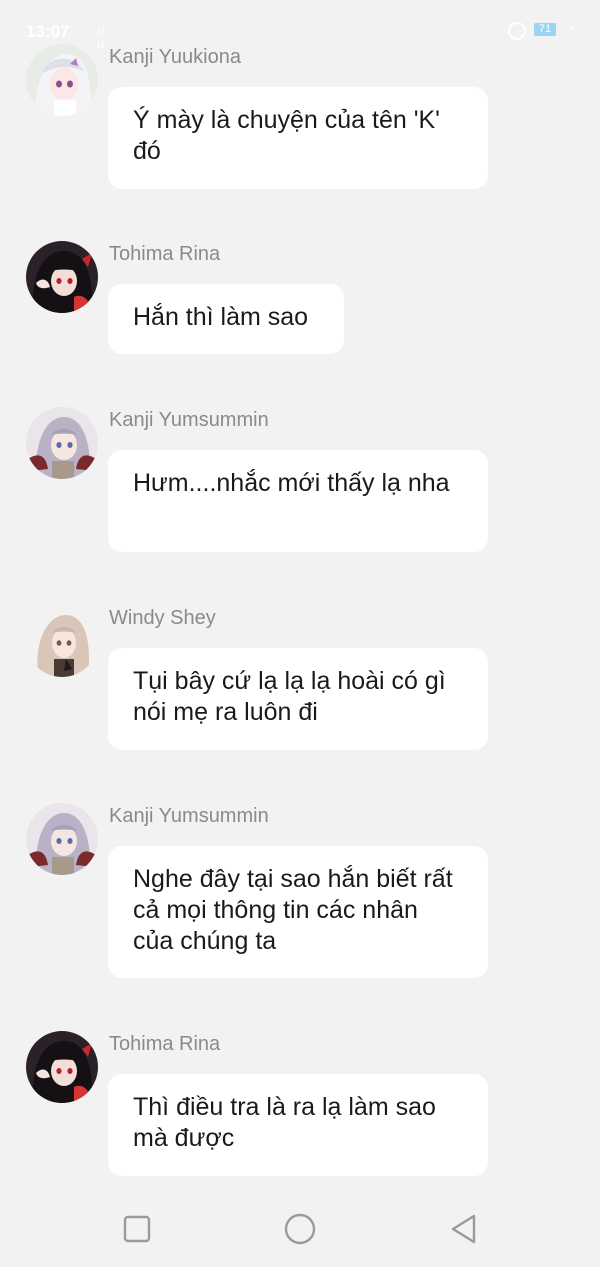 The width and height of the screenshot is (600, 1267). What do you see at coordinates (162, 618) in the screenshot?
I see `sender-name: Windy Shey` at bounding box center [162, 618].